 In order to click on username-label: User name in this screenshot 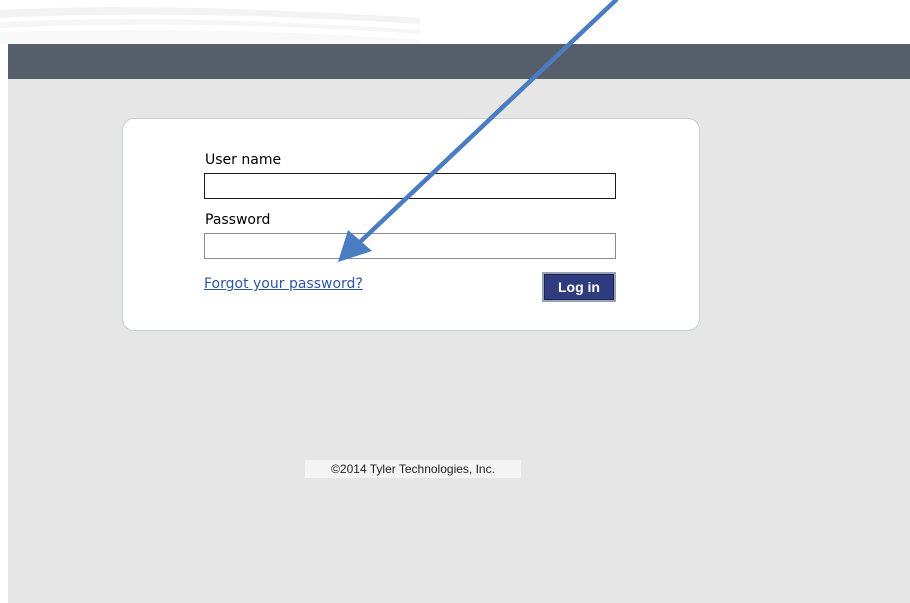, I will do `click(243, 160)`.